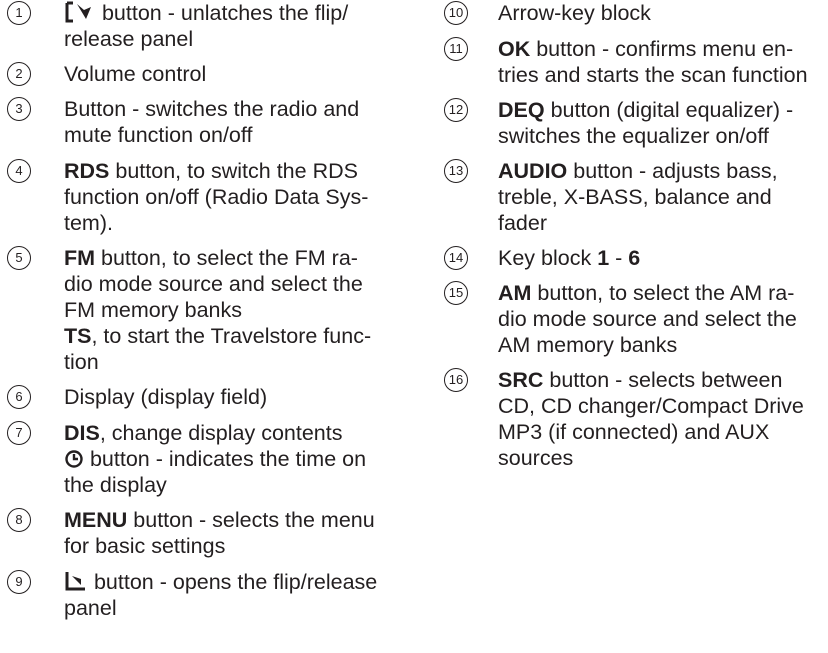 The height and width of the screenshot is (653, 828). Describe the element at coordinates (158, 135) in the screenshot. I see `item-text: mute function on/off` at that location.